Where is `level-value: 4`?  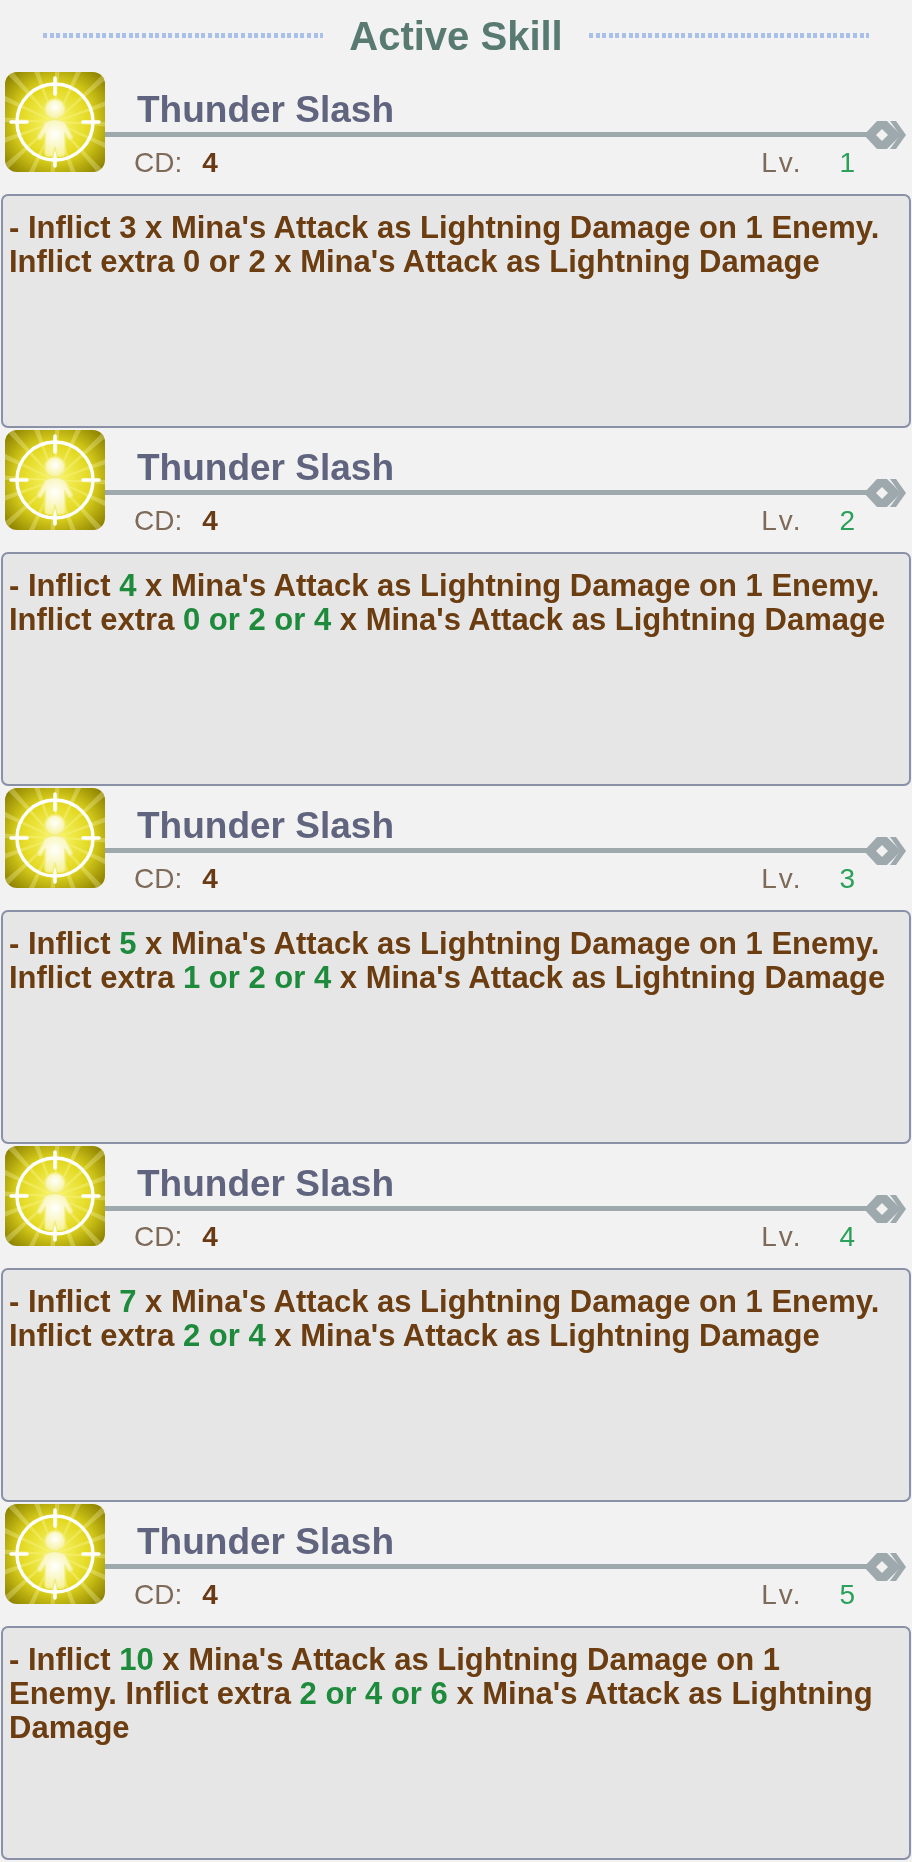
level-value: 4 is located at coordinates (847, 1237).